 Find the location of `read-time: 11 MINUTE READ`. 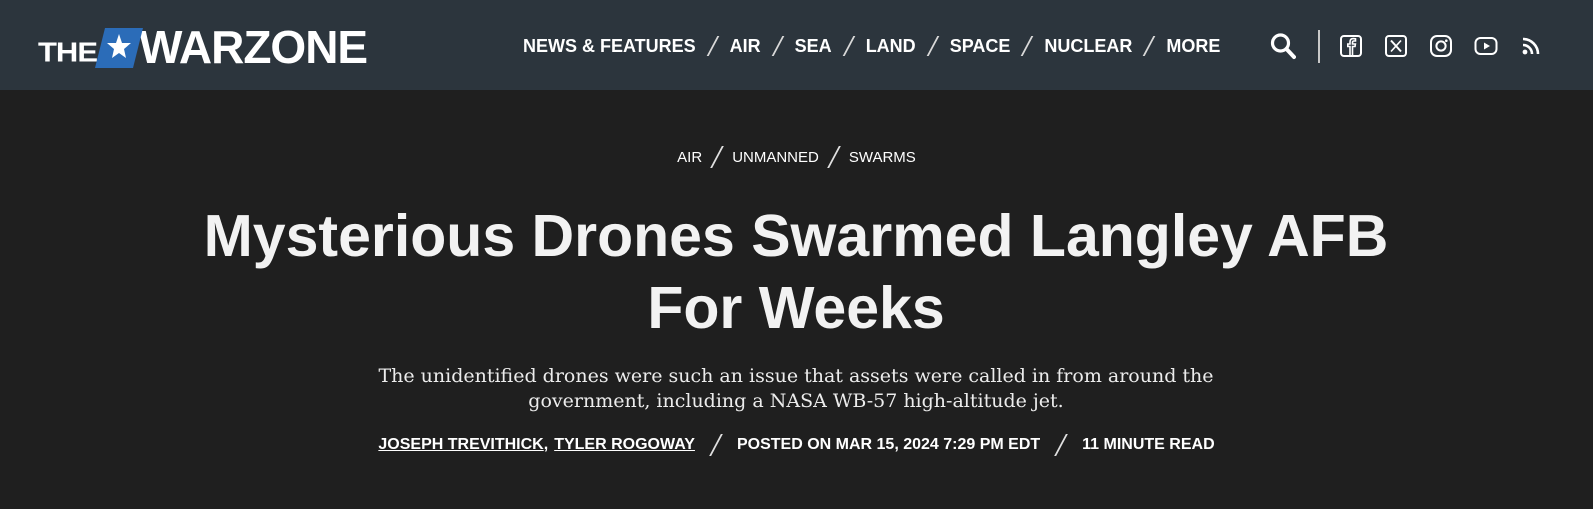

read-time: 11 MINUTE READ is located at coordinates (1148, 444).